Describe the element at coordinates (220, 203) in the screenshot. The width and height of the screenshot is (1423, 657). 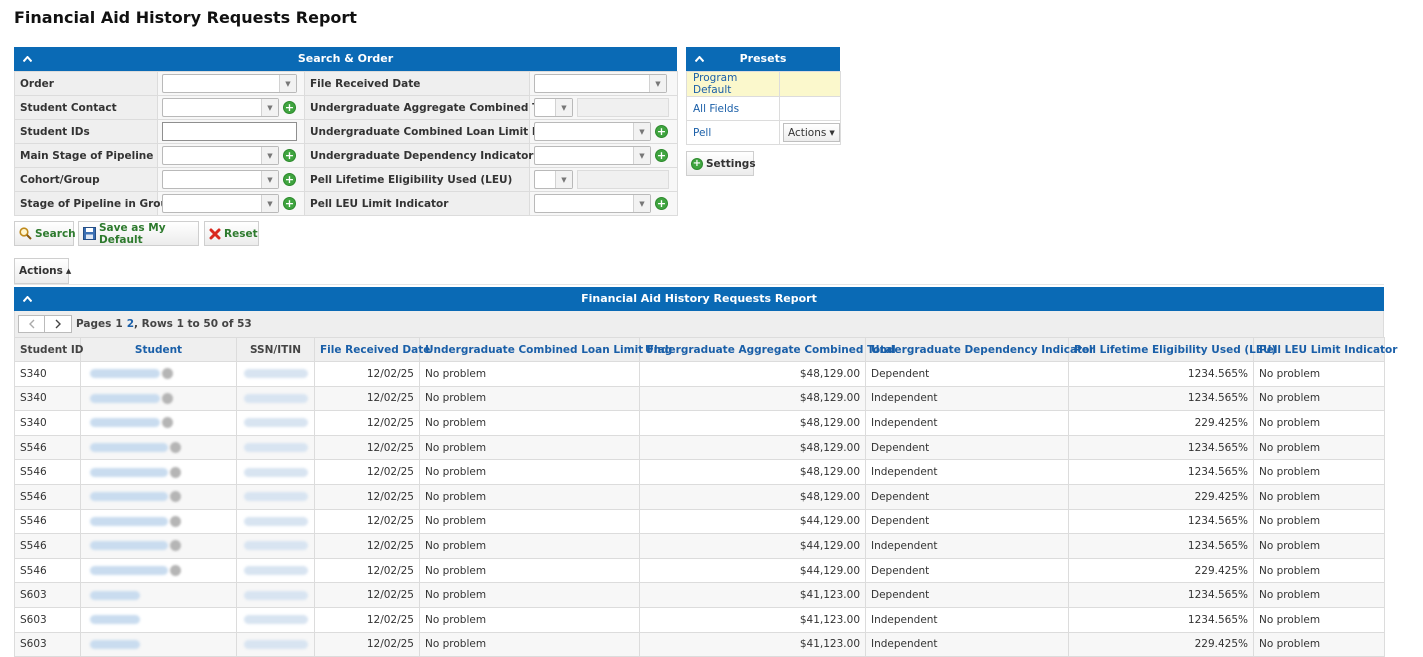
I see `stage-in-group-select: ▼` at that location.